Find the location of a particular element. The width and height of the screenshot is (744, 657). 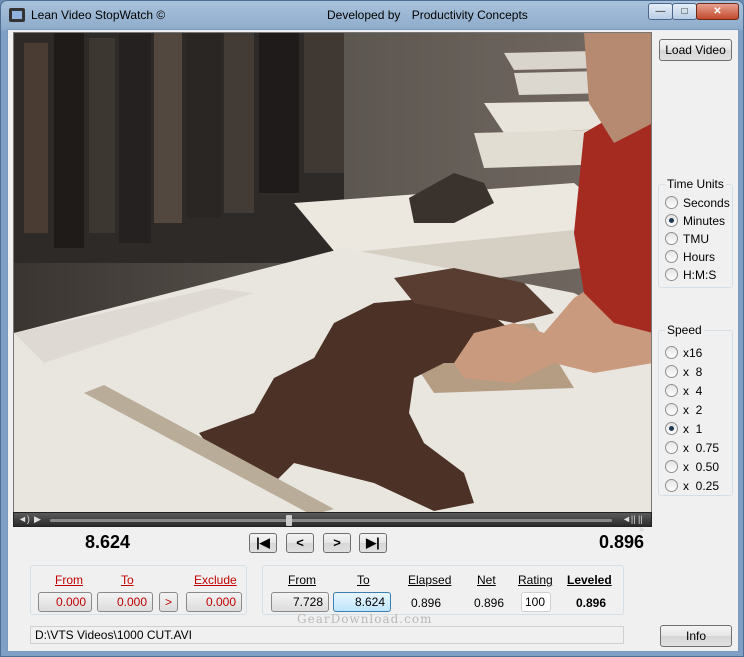

frame-back-icon: ◄|| is located at coordinates (629, 519).